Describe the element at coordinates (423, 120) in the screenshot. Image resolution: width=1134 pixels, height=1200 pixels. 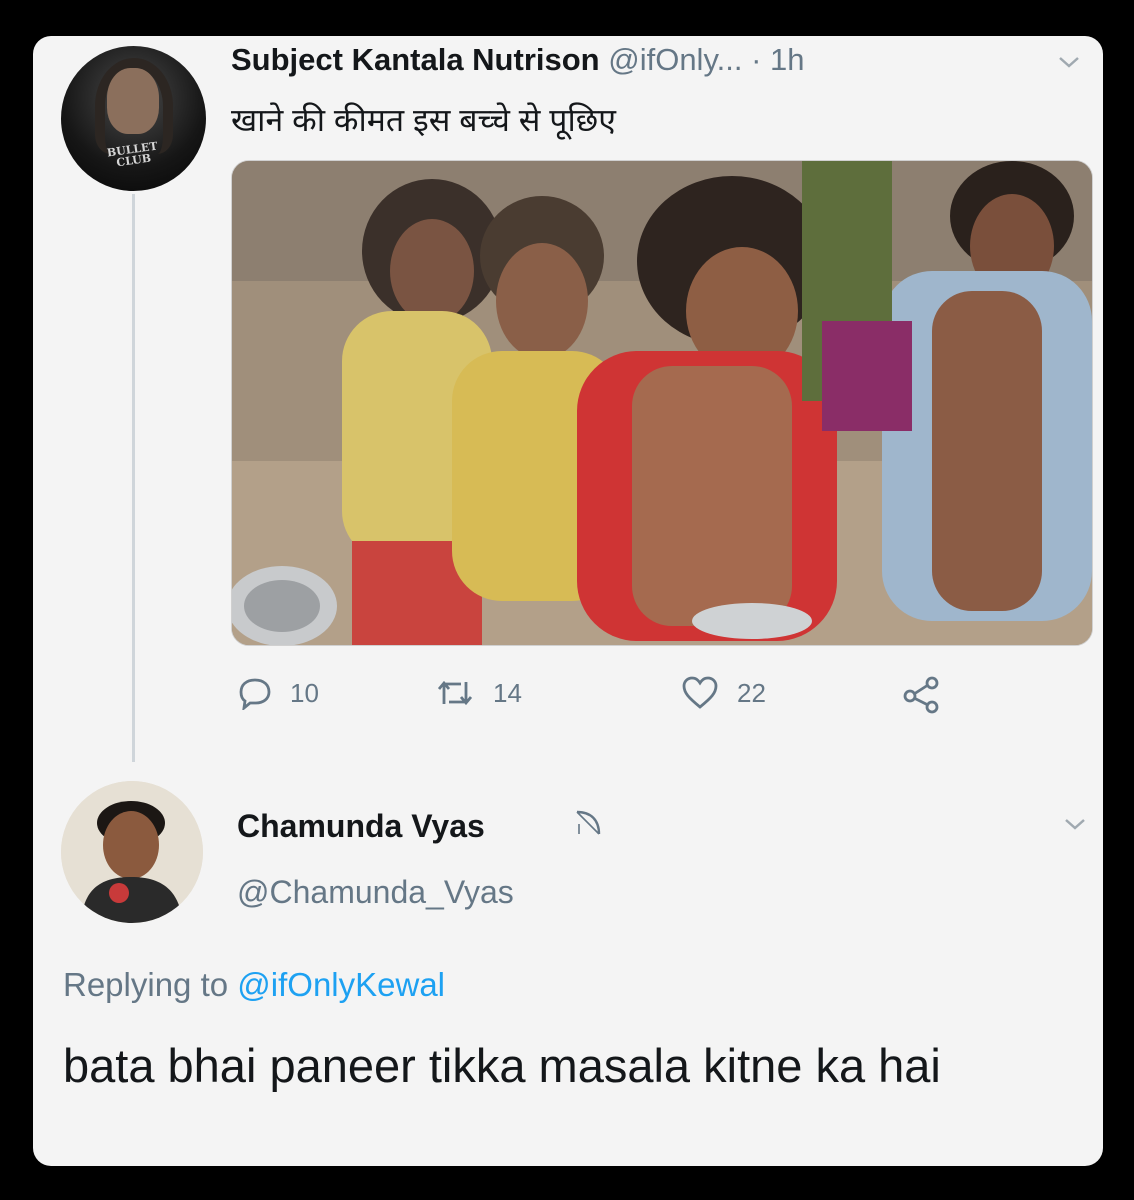
I see `tweet-text: खाने की कीमत इस बच्चे से पूछिए` at that location.